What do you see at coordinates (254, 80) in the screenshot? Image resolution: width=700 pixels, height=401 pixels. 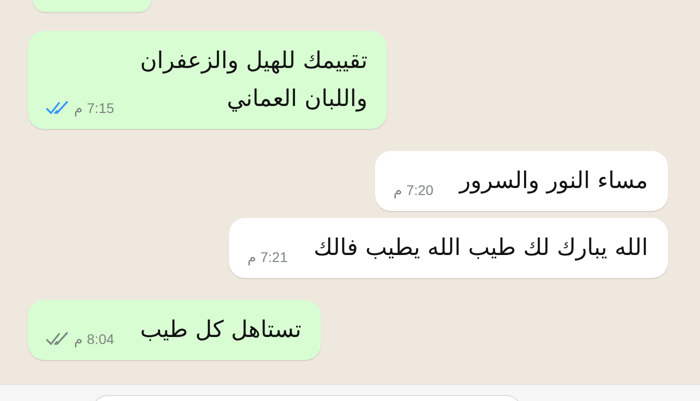 I see `message-text: تقييمك للهيل والزعفران واللبان العماني` at bounding box center [254, 80].